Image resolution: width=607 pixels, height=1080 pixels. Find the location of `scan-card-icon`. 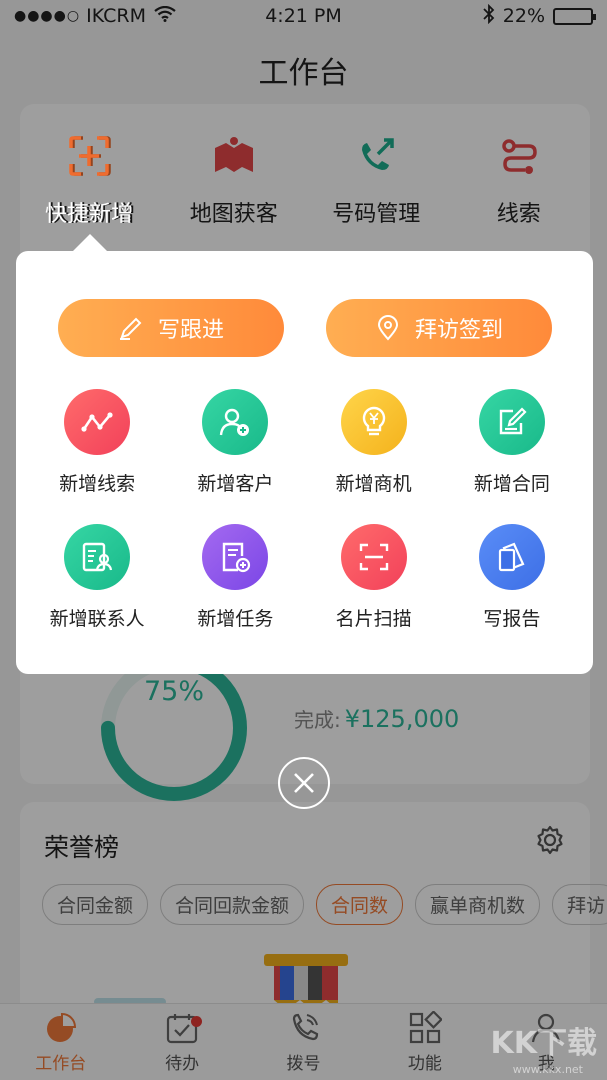

scan-card-icon is located at coordinates (373, 557).